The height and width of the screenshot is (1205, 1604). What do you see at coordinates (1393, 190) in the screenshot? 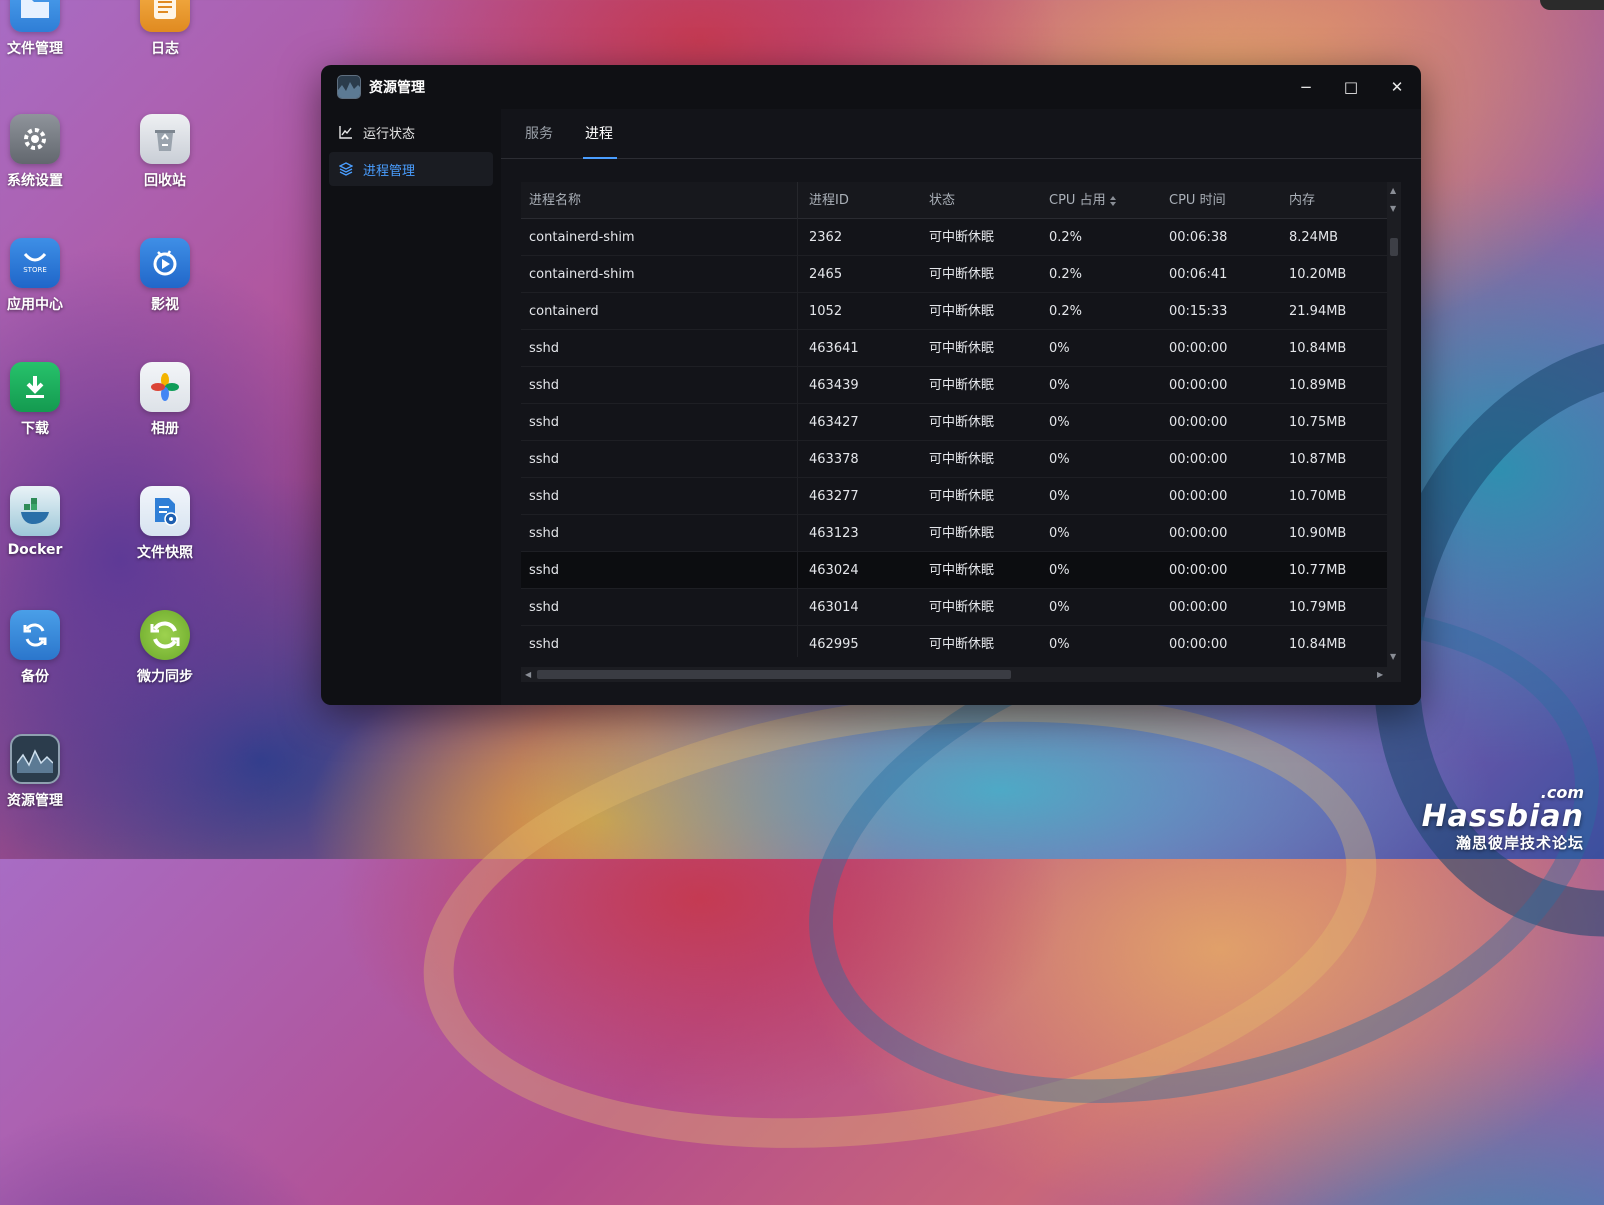
I see `scroll-up-icon: ▲` at bounding box center [1393, 190].